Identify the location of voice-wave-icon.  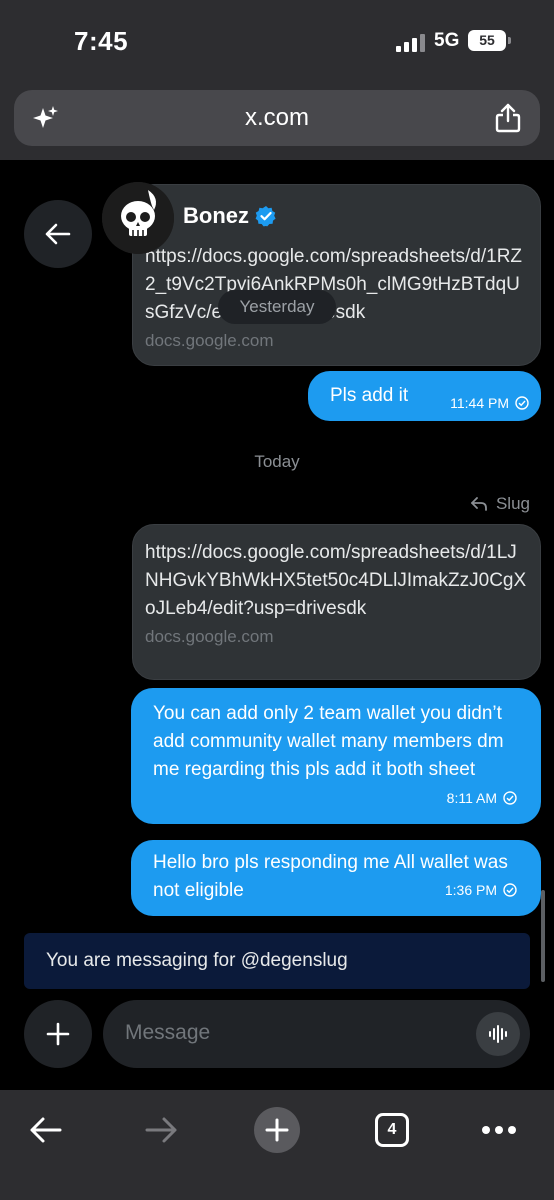
(498, 1034).